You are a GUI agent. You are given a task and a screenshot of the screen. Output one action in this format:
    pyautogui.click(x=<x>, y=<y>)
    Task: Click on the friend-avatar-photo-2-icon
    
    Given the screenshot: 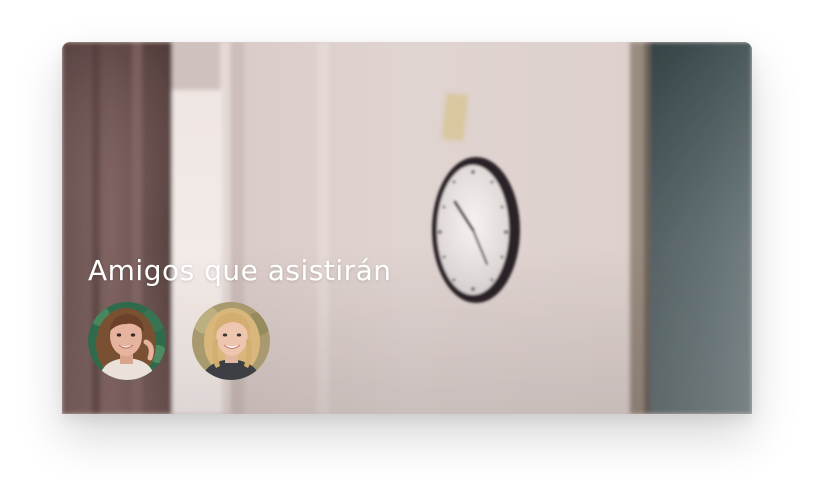 What is the action you would take?
    pyautogui.click(x=231, y=341)
    